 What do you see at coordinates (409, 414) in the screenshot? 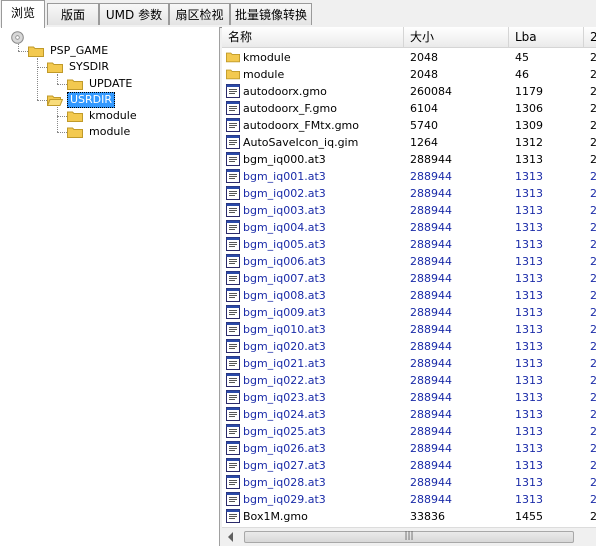
I see `list-item: bgm_iq024.at3 288944 1313 2` at bounding box center [409, 414].